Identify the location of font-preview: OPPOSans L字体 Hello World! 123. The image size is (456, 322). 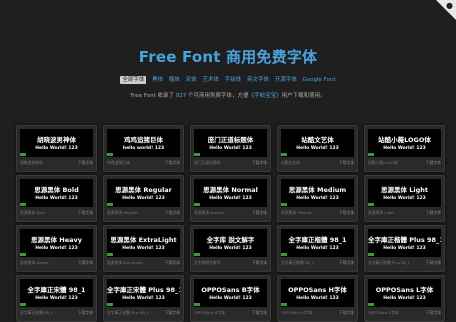
(404, 293).